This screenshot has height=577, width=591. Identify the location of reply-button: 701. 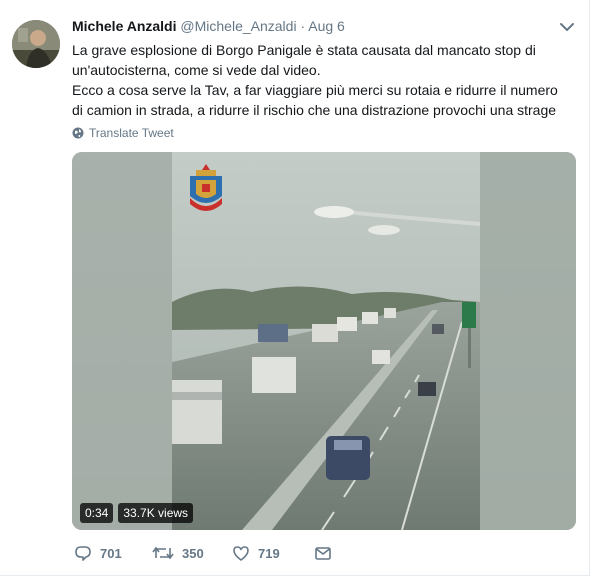
(98, 553).